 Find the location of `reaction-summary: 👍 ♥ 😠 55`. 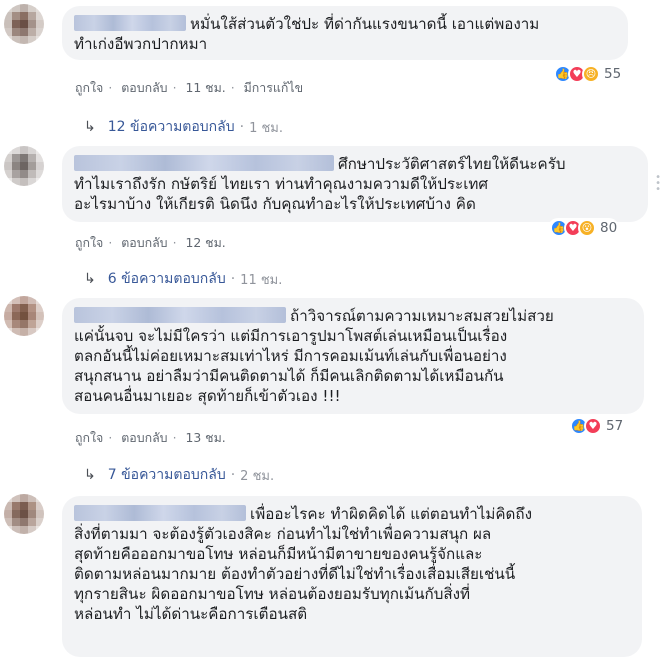

reaction-summary: 👍 ♥ 😠 55 is located at coordinates (588, 74).